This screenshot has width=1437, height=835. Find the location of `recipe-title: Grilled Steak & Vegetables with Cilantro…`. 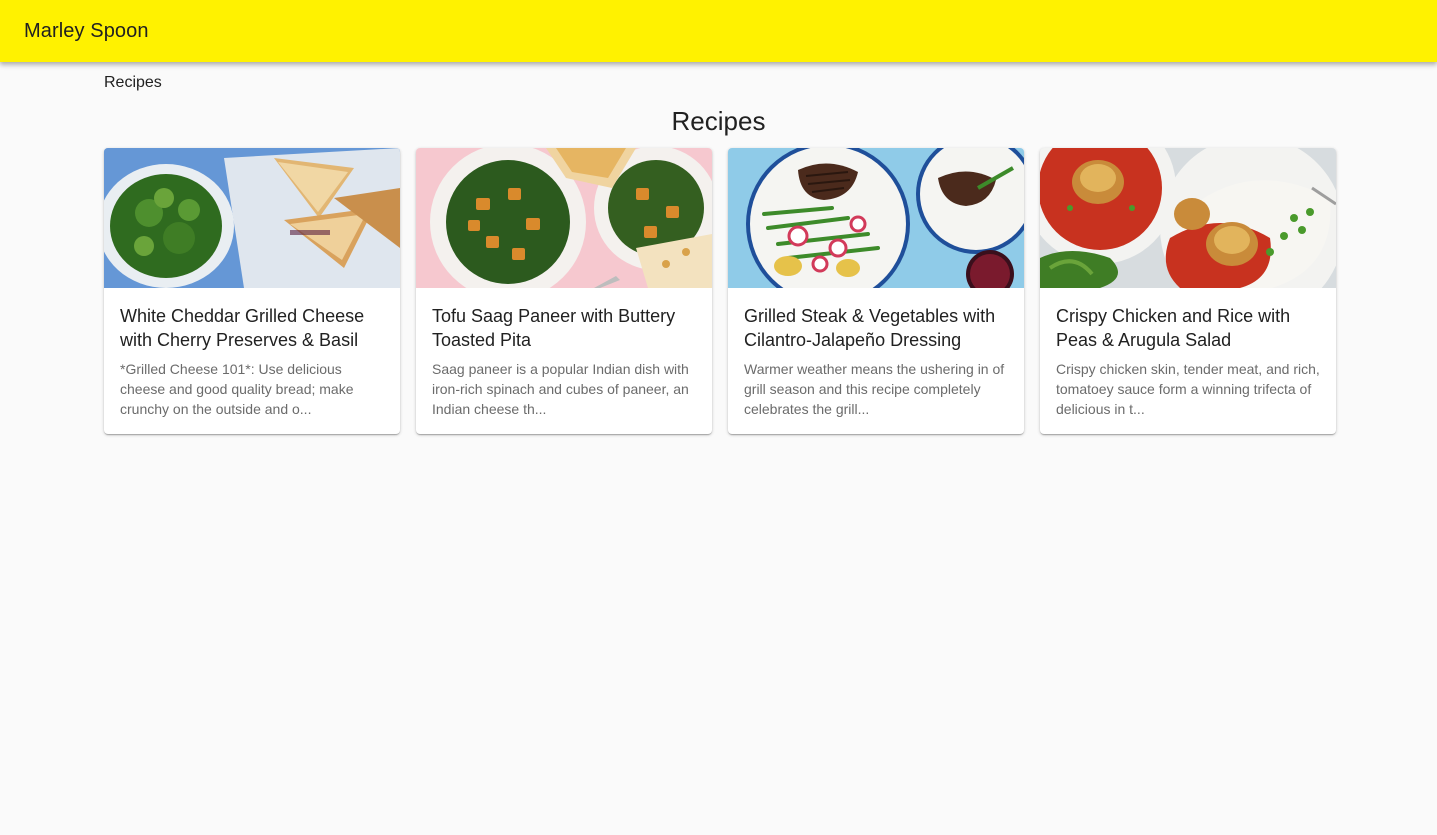

recipe-title: Grilled Steak & Vegetables with Cilantro… is located at coordinates (876, 328).